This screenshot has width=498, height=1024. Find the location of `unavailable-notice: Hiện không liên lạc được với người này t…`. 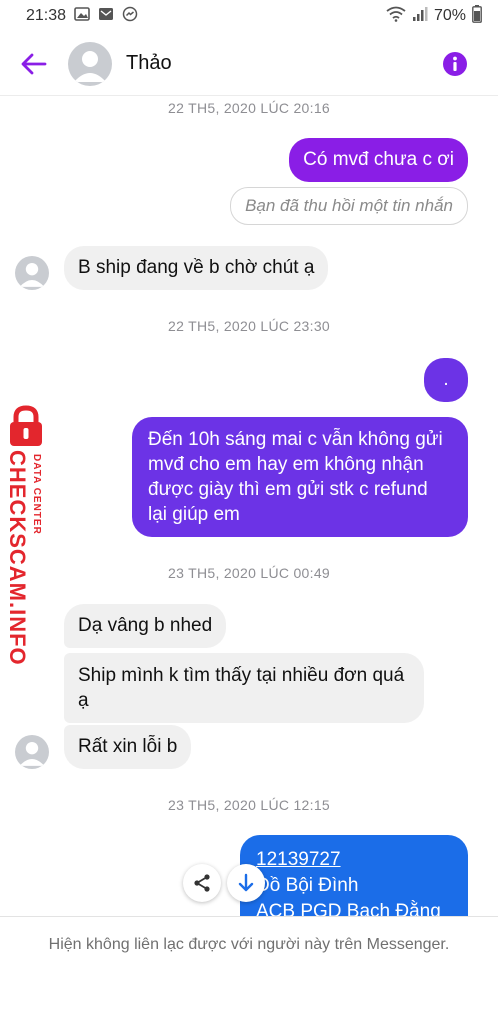

unavailable-notice: Hiện không liên lạc được với người này t… is located at coordinates (249, 944).